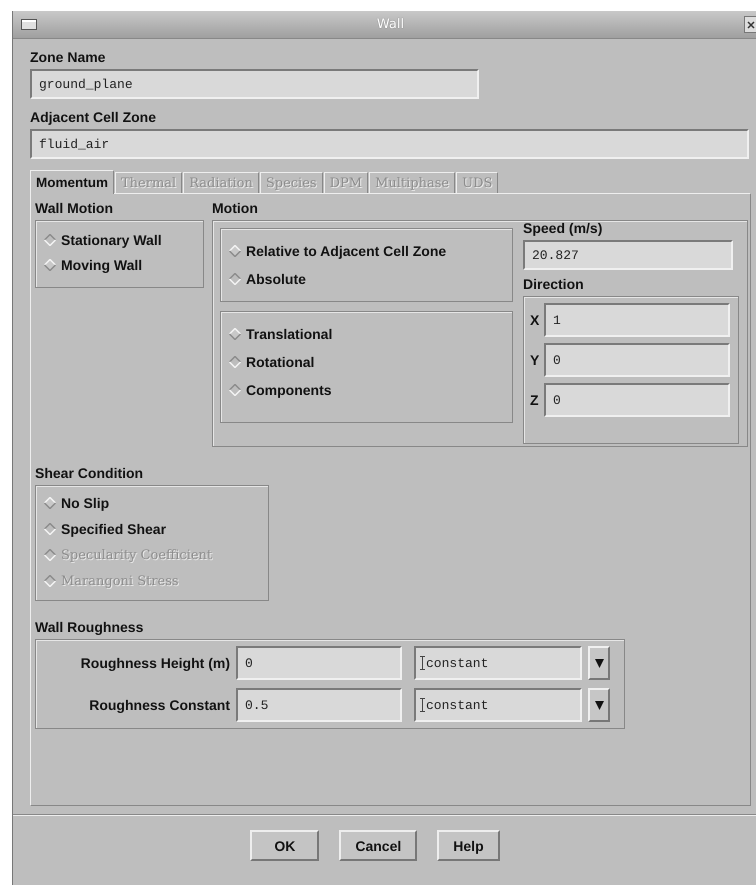 The width and height of the screenshot is (756, 885). I want to click on field-label: Speed (m/s), so click(563, 228).